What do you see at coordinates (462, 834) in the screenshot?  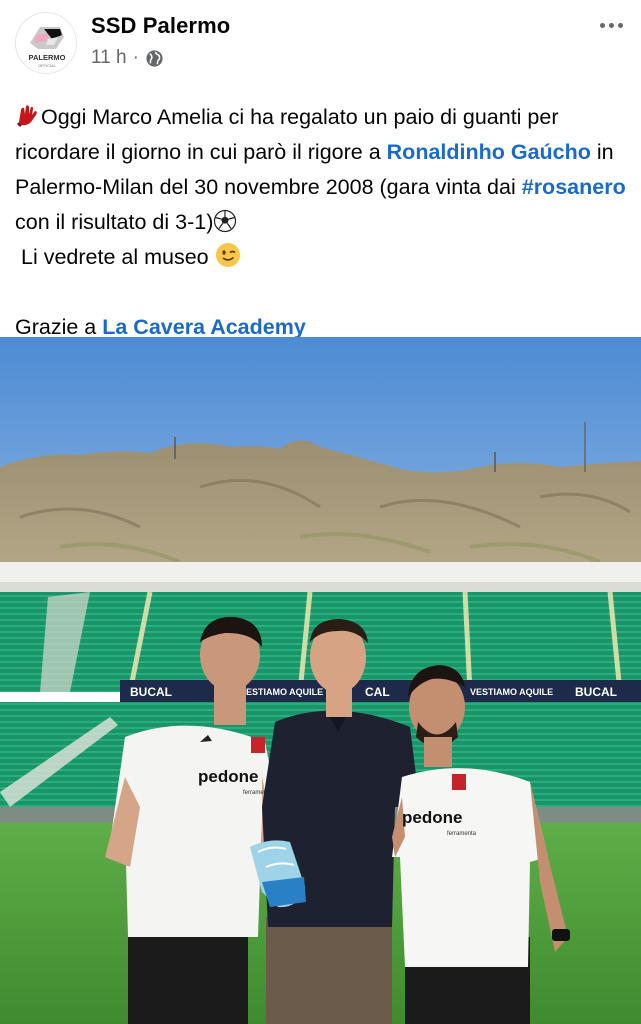 I see `shirt-sponsor-sub-right: ferramenta` at bounding box center [462, 834].